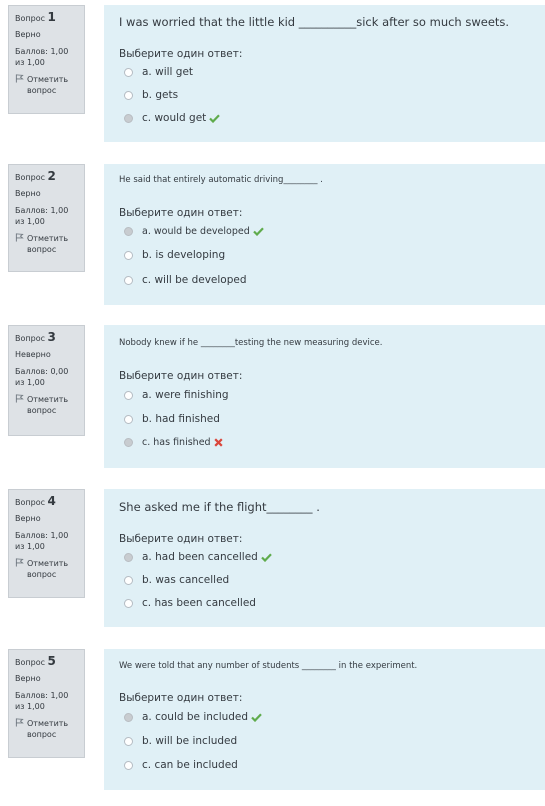 This screenshot has height=806, width=545. Describe the element at coordinates (33, 354) in the screenshot. I see `question-state: Неверно` at that location.